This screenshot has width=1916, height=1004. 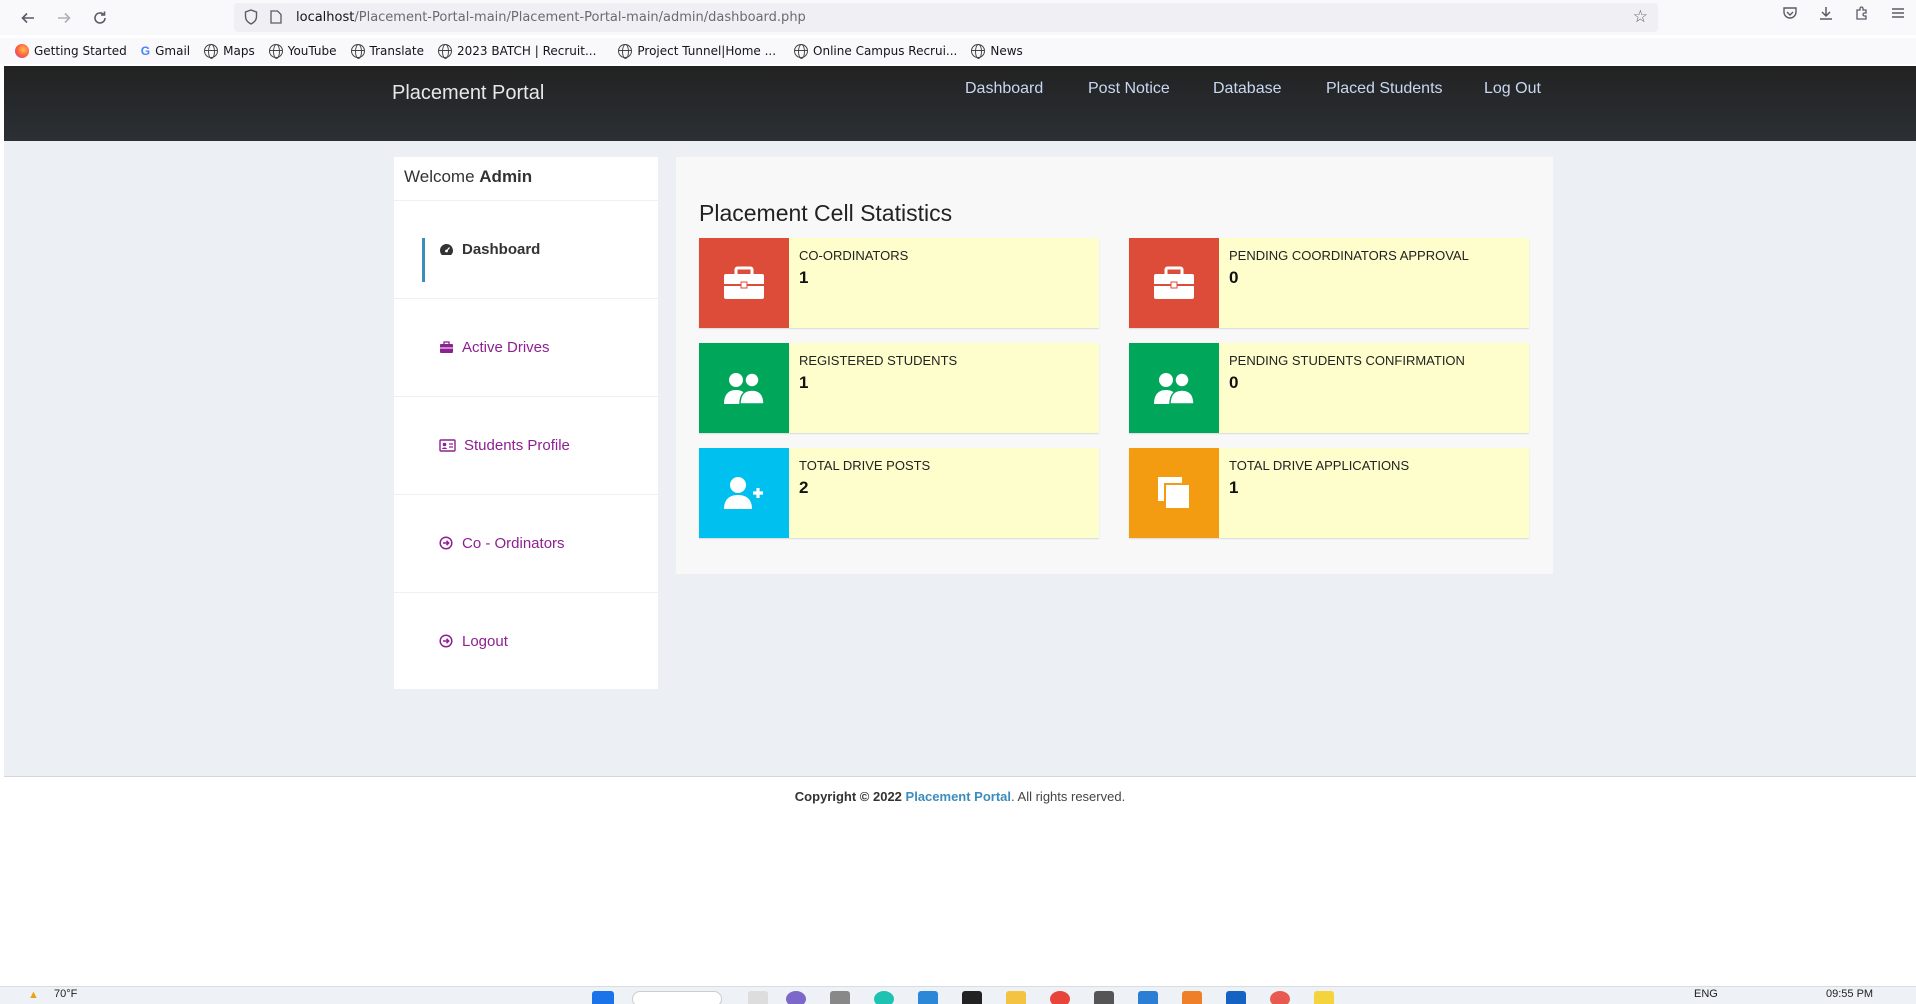 What do you see at coordinates (1790, 15) in the screenshot?
I see `pocket-icon` at bounding box center [1790, 15].